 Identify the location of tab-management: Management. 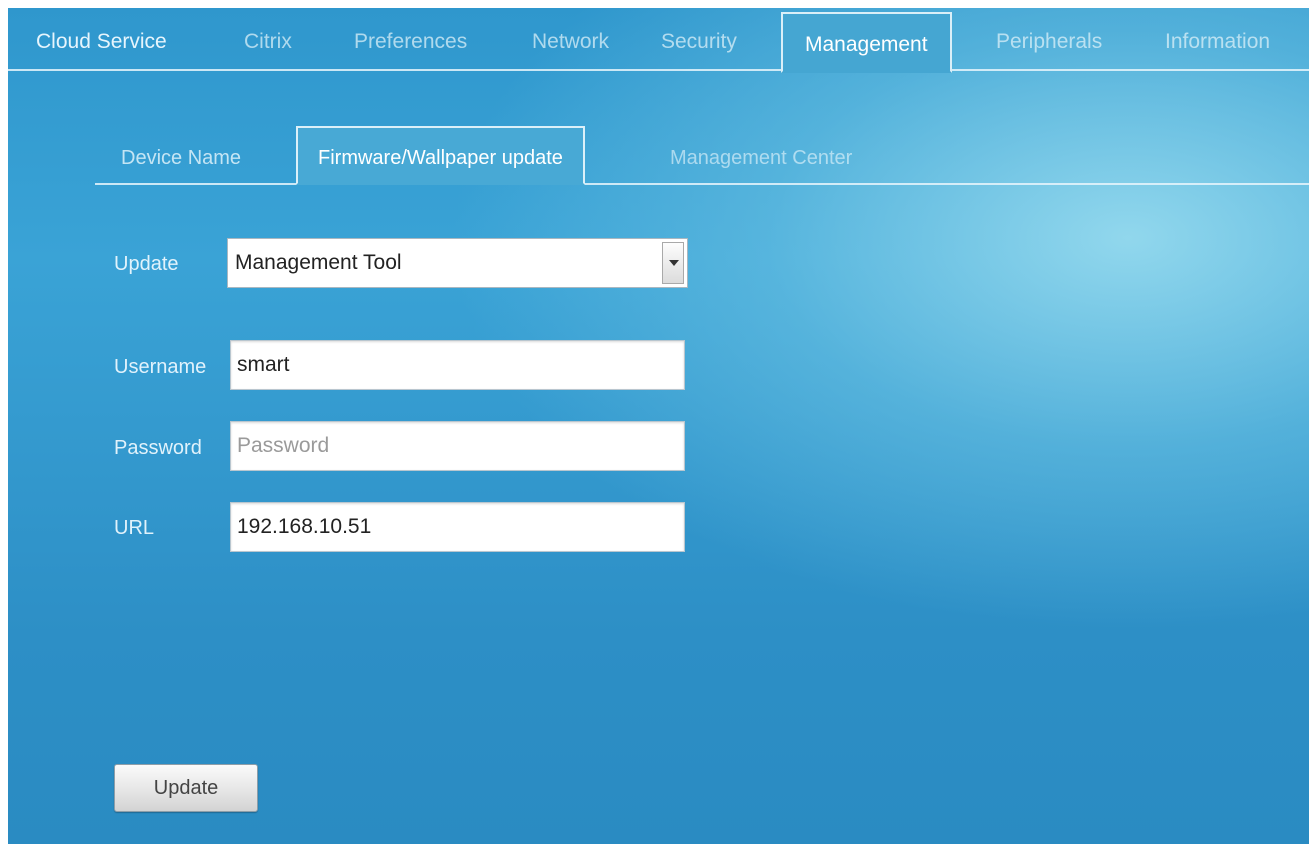
(866, 42).